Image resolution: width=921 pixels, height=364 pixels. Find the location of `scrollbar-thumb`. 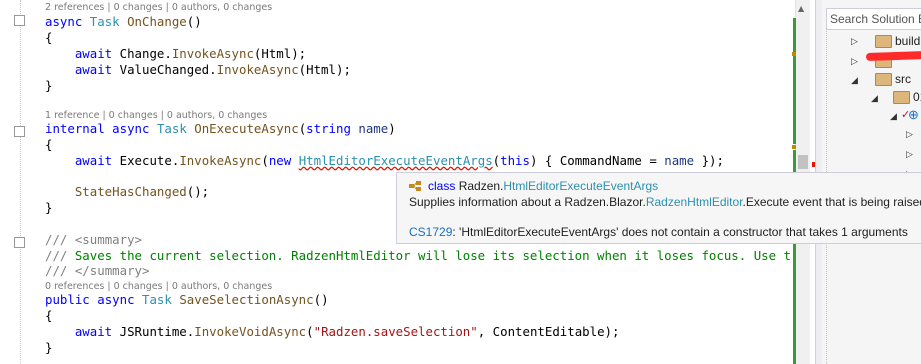

scrollbar-thumb is located at coordinates (803, 162).